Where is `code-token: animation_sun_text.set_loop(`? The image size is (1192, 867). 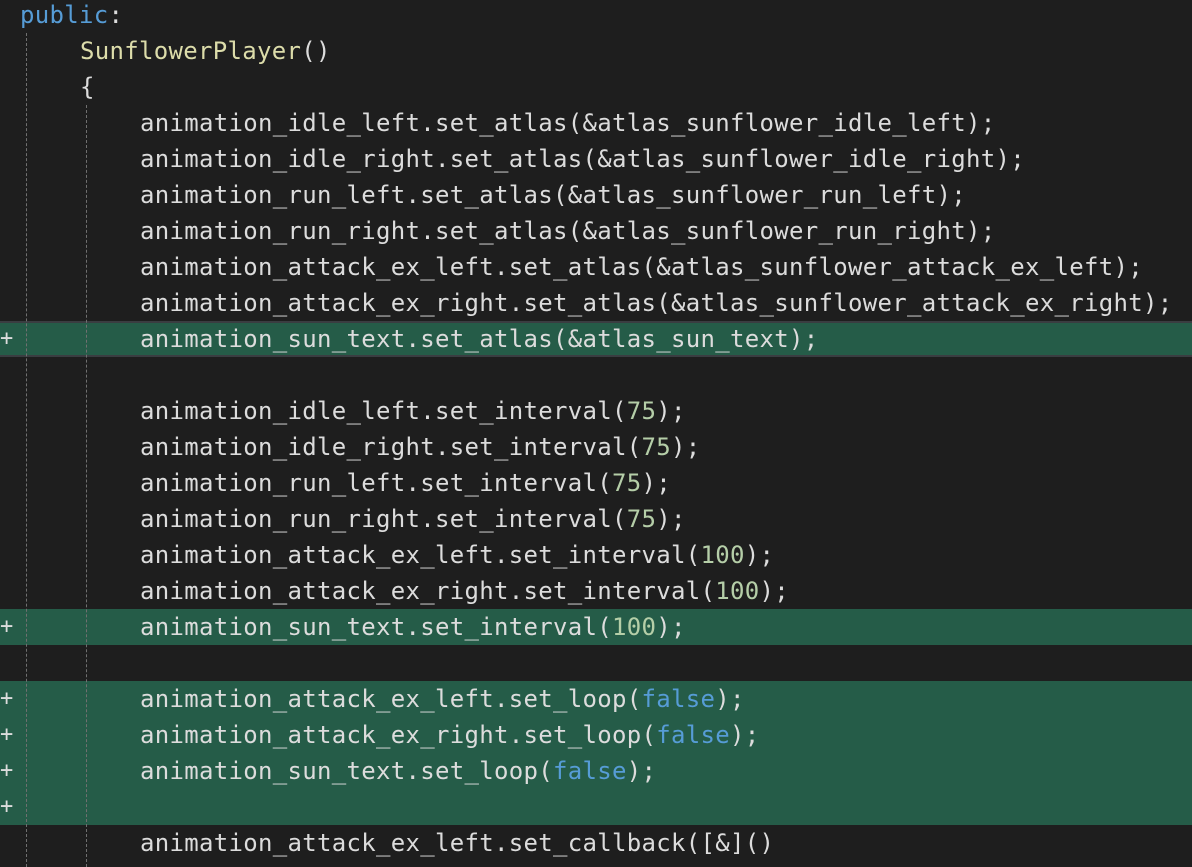 code-token: animation_sun_text.set_loop( is located at coordinates (346, 771).